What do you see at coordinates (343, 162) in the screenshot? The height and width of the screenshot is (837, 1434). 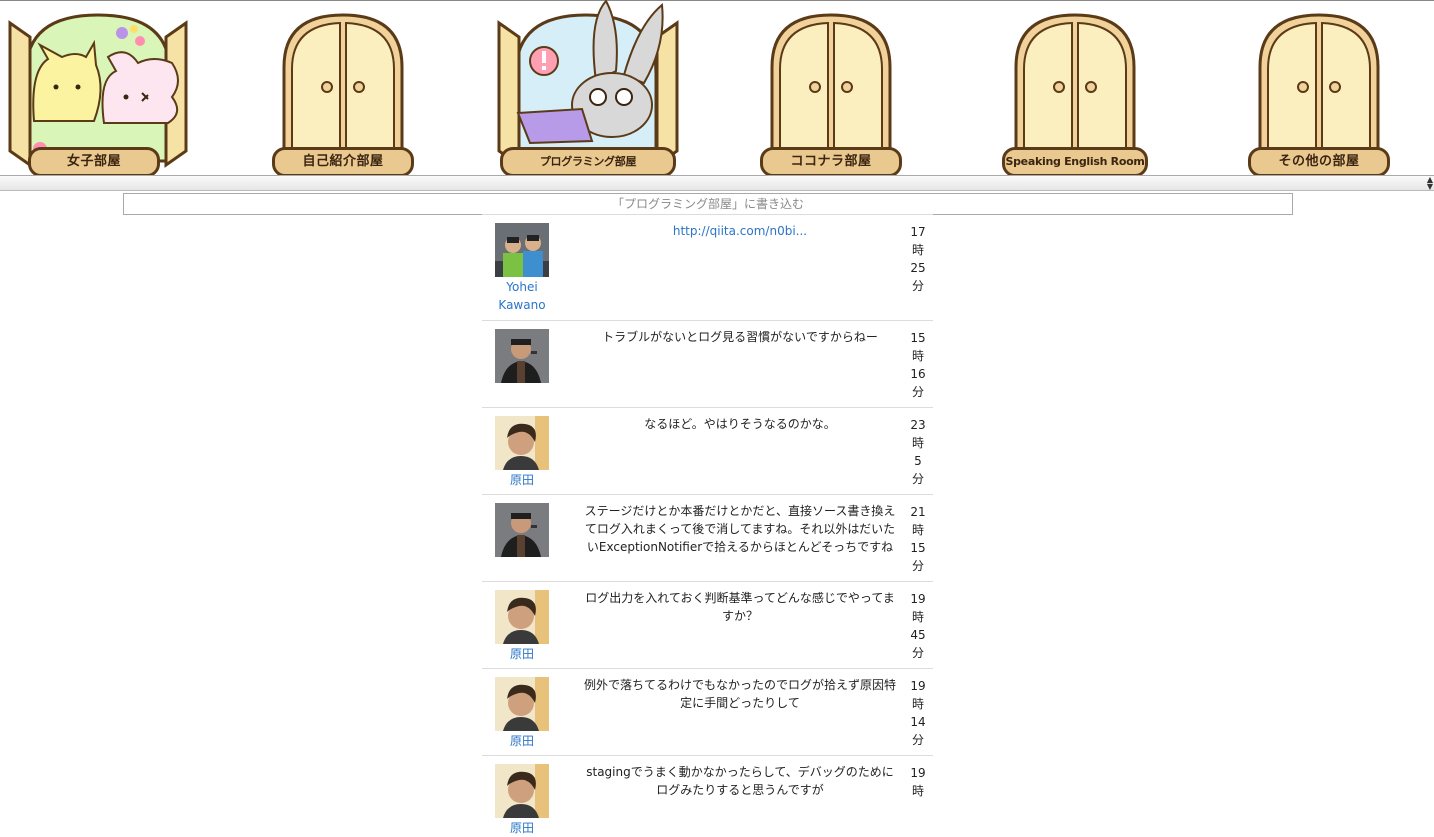 I see `room-label-self-intro: 自己紹介部屋` at bounding box center [343, 162].